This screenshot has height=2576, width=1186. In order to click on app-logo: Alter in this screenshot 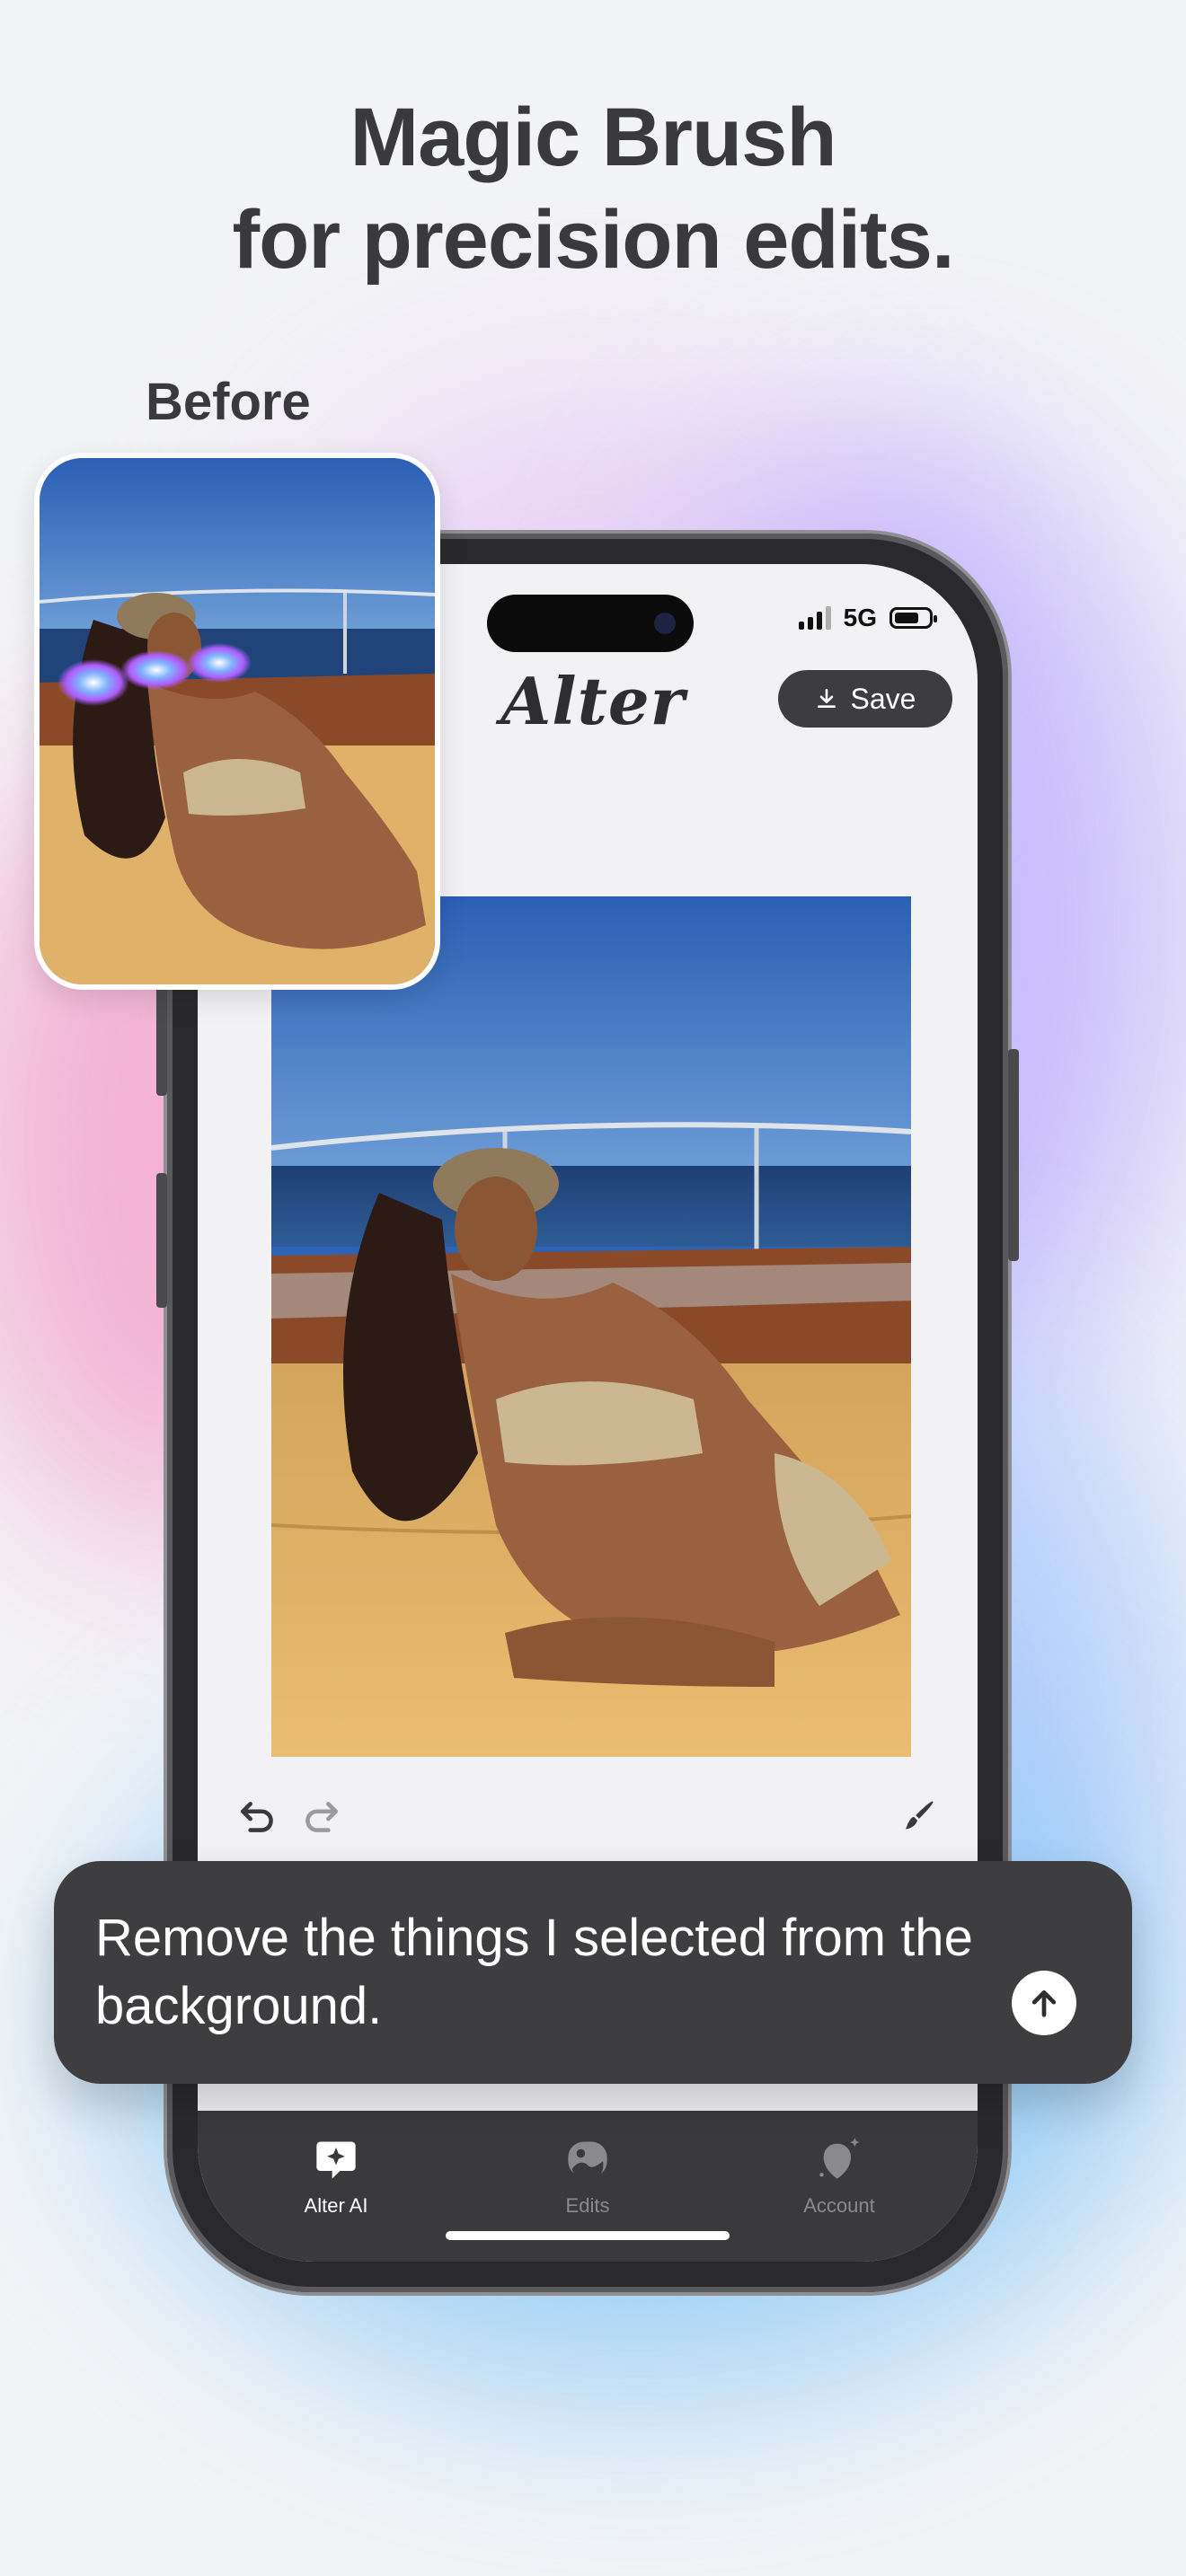, I will do `click(593, 701)`.